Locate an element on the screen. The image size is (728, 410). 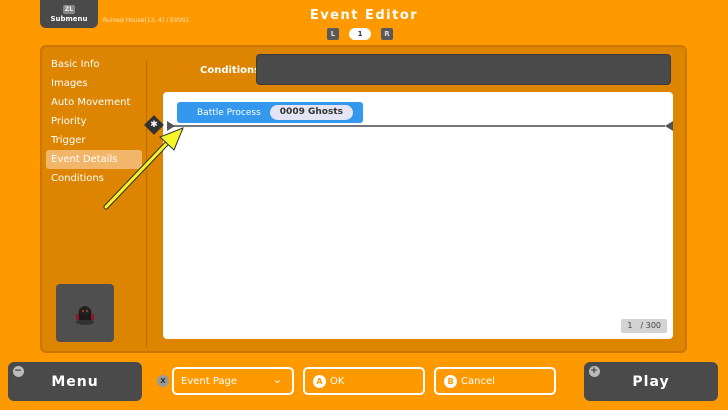
sidebar-item-auto-movement: Auto Movement is located at coordinates (94, 102).